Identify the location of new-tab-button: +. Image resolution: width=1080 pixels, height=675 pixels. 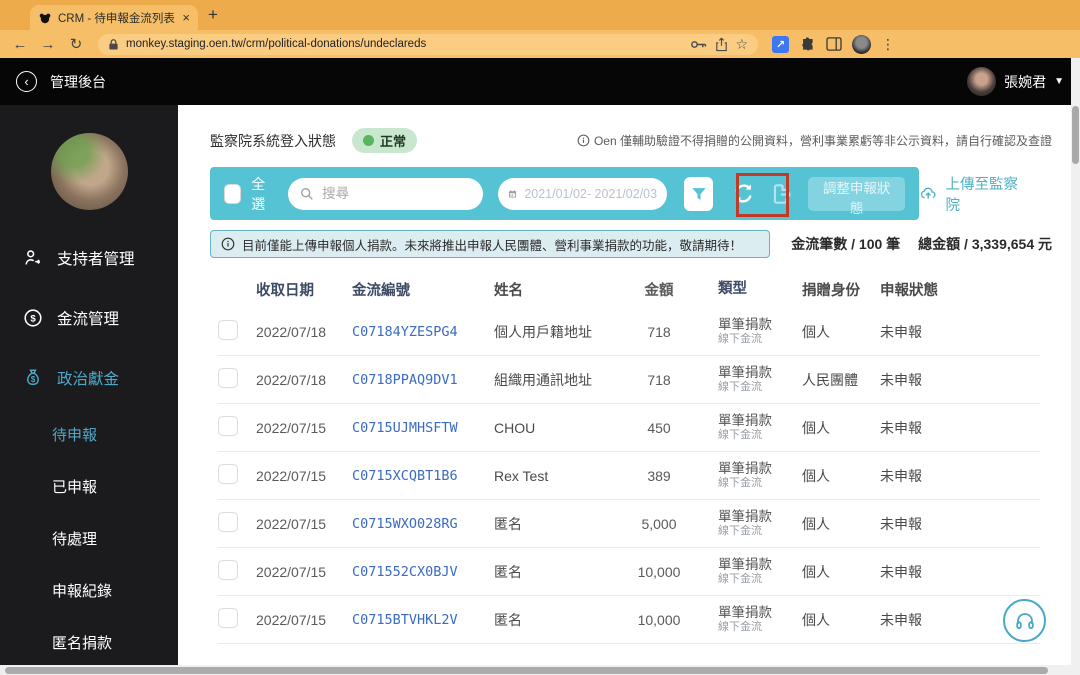
(213, 15).